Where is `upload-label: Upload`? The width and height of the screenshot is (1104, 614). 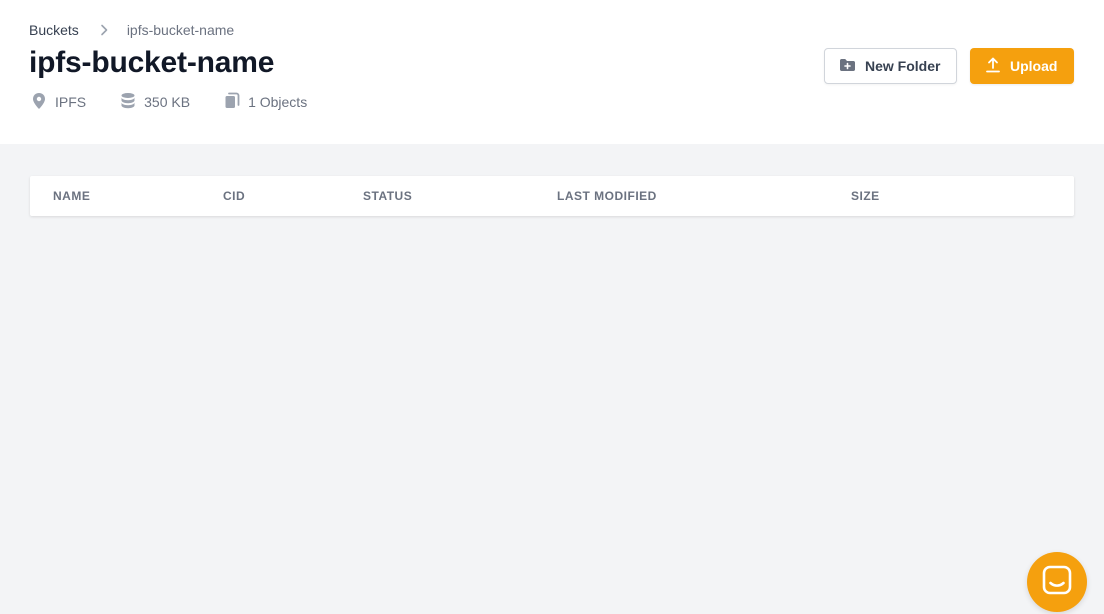
upload-label: Upload is located at coordinates (1034, 66).